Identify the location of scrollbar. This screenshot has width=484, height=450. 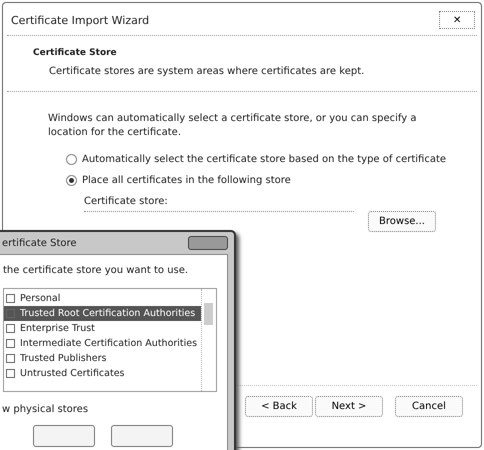
(208, 340).